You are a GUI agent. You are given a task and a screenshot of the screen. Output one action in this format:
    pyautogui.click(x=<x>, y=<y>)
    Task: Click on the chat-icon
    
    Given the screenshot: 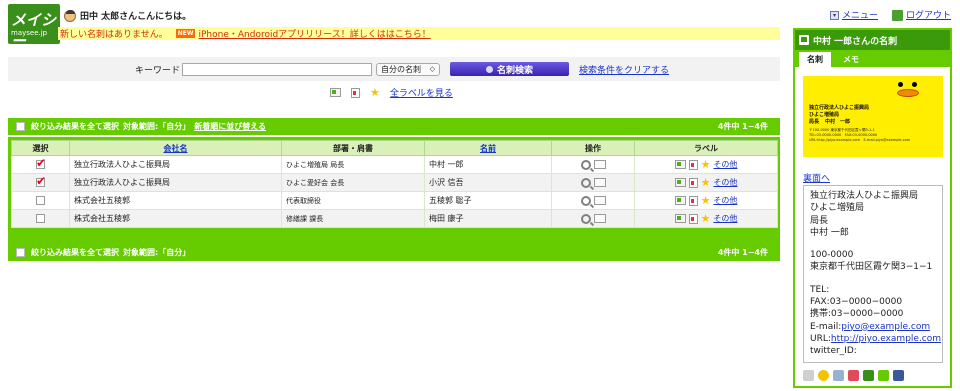 What is the action you would take?
    pyautogui.click(x=838, y=375)
    